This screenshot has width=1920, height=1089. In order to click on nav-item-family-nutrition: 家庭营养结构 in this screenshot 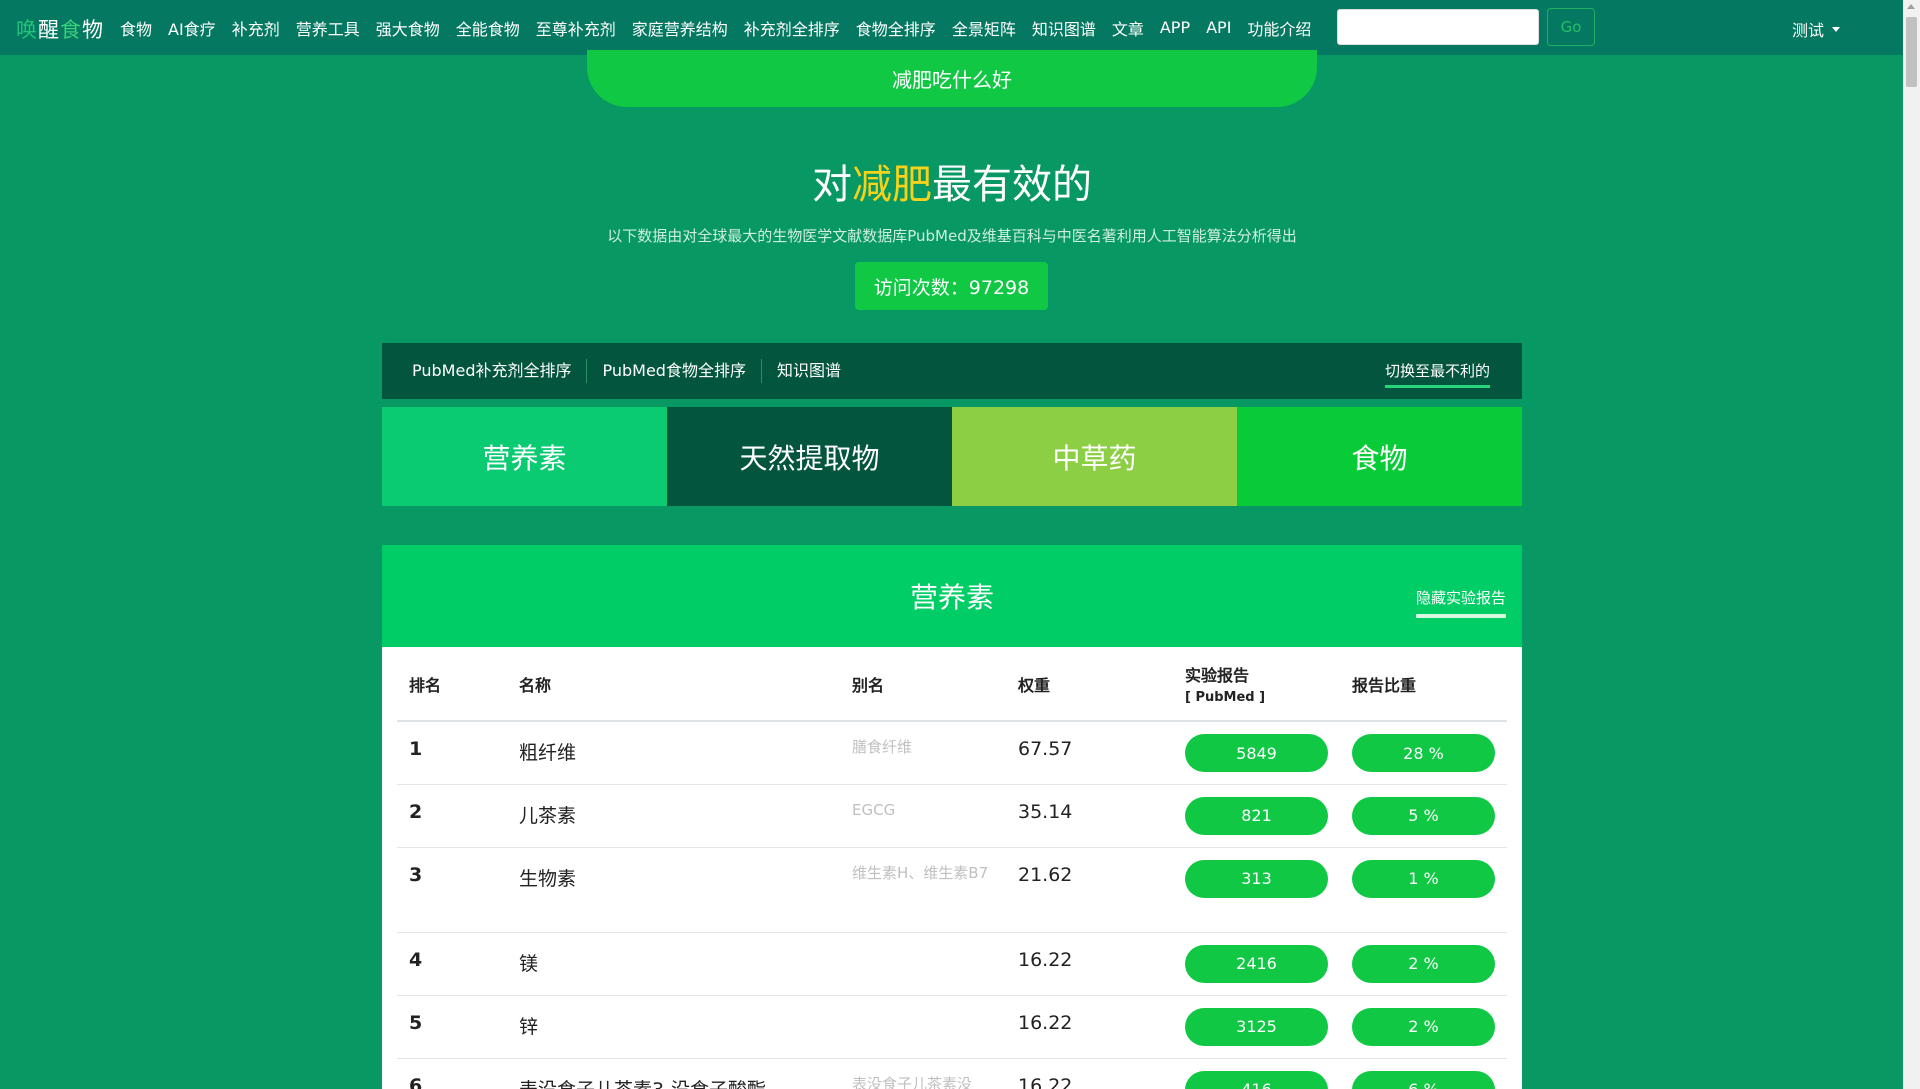, I will do `click(680, 28)`.